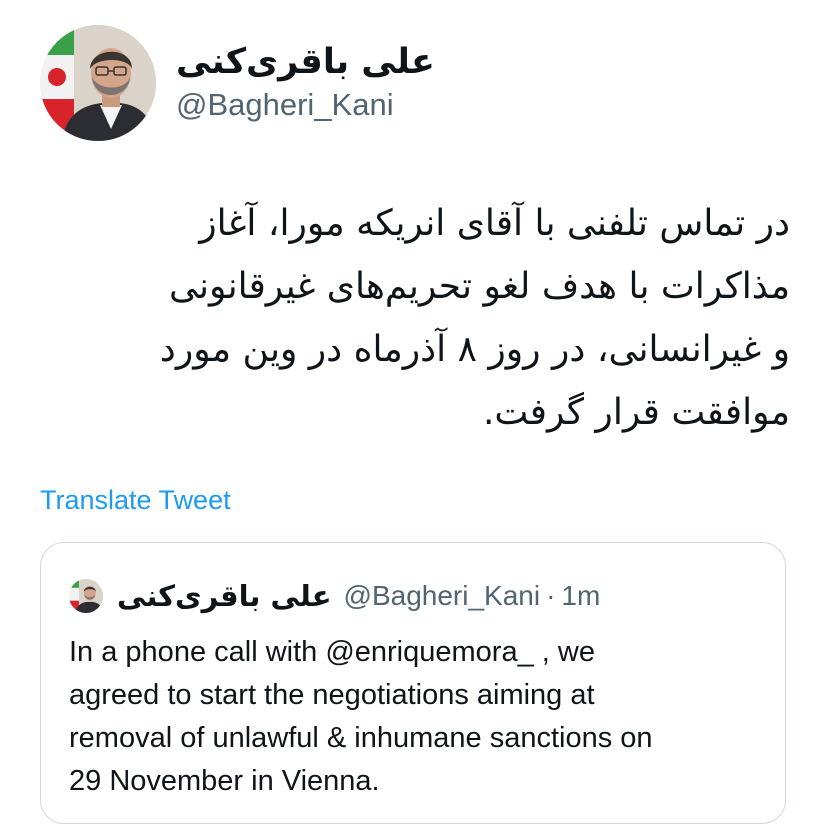  What do you see at coordinates (442, 596) in the screenshot?
I see `quoted-author-handle: @Bagheri_Kani` at bounding box center [442, 596].